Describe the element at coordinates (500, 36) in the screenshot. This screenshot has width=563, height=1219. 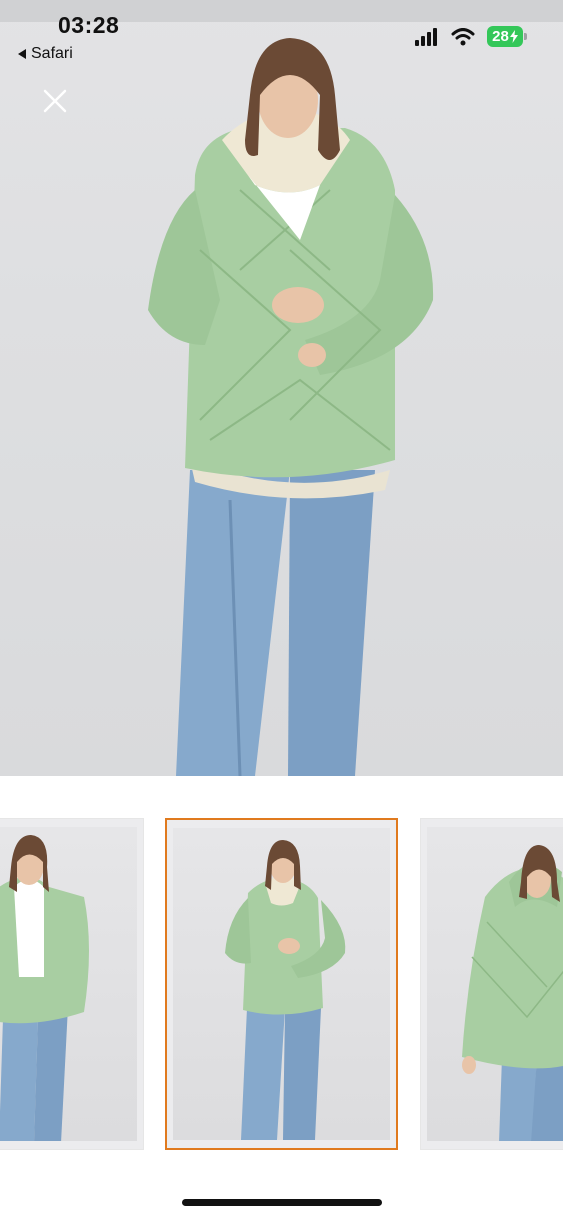
I see `battery-level: 28` at that location.